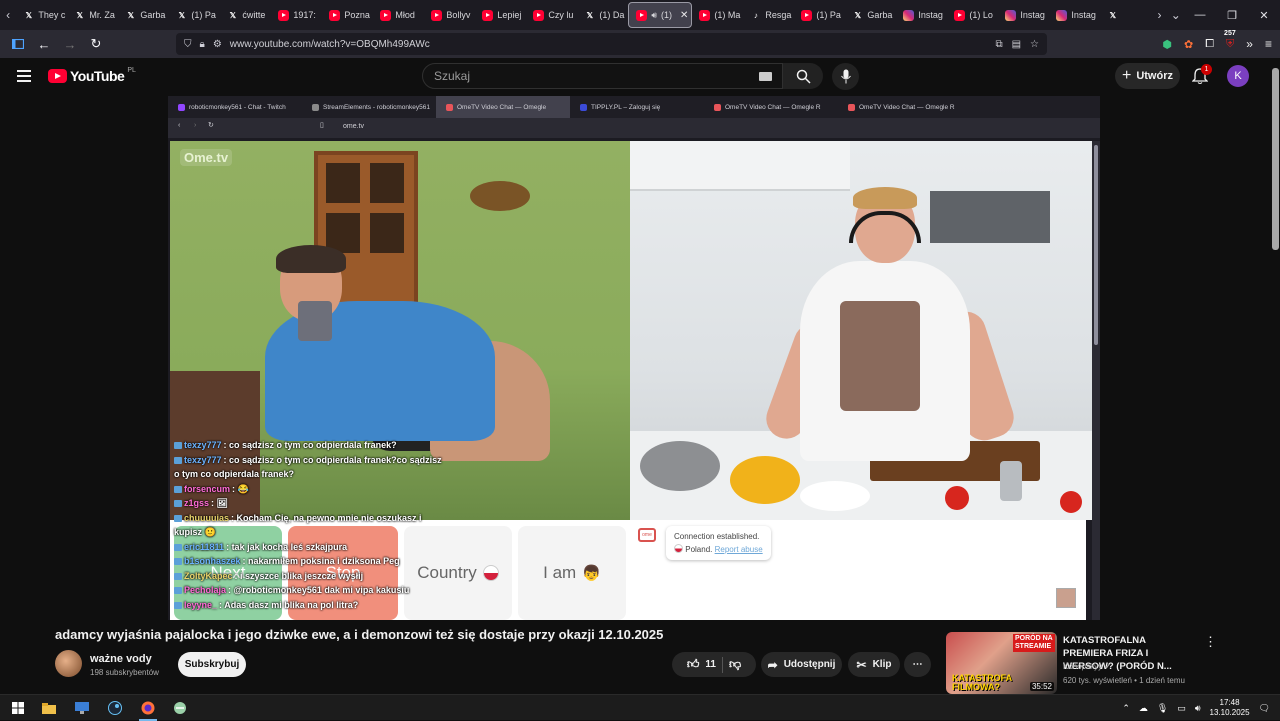 Image resolution: width=1280 pixels, height=721 pixels. What do you see at coordinates (449, 15) in the screenshot?
I see `browser-tab: Bollyv` at bounding box center [449, 15].